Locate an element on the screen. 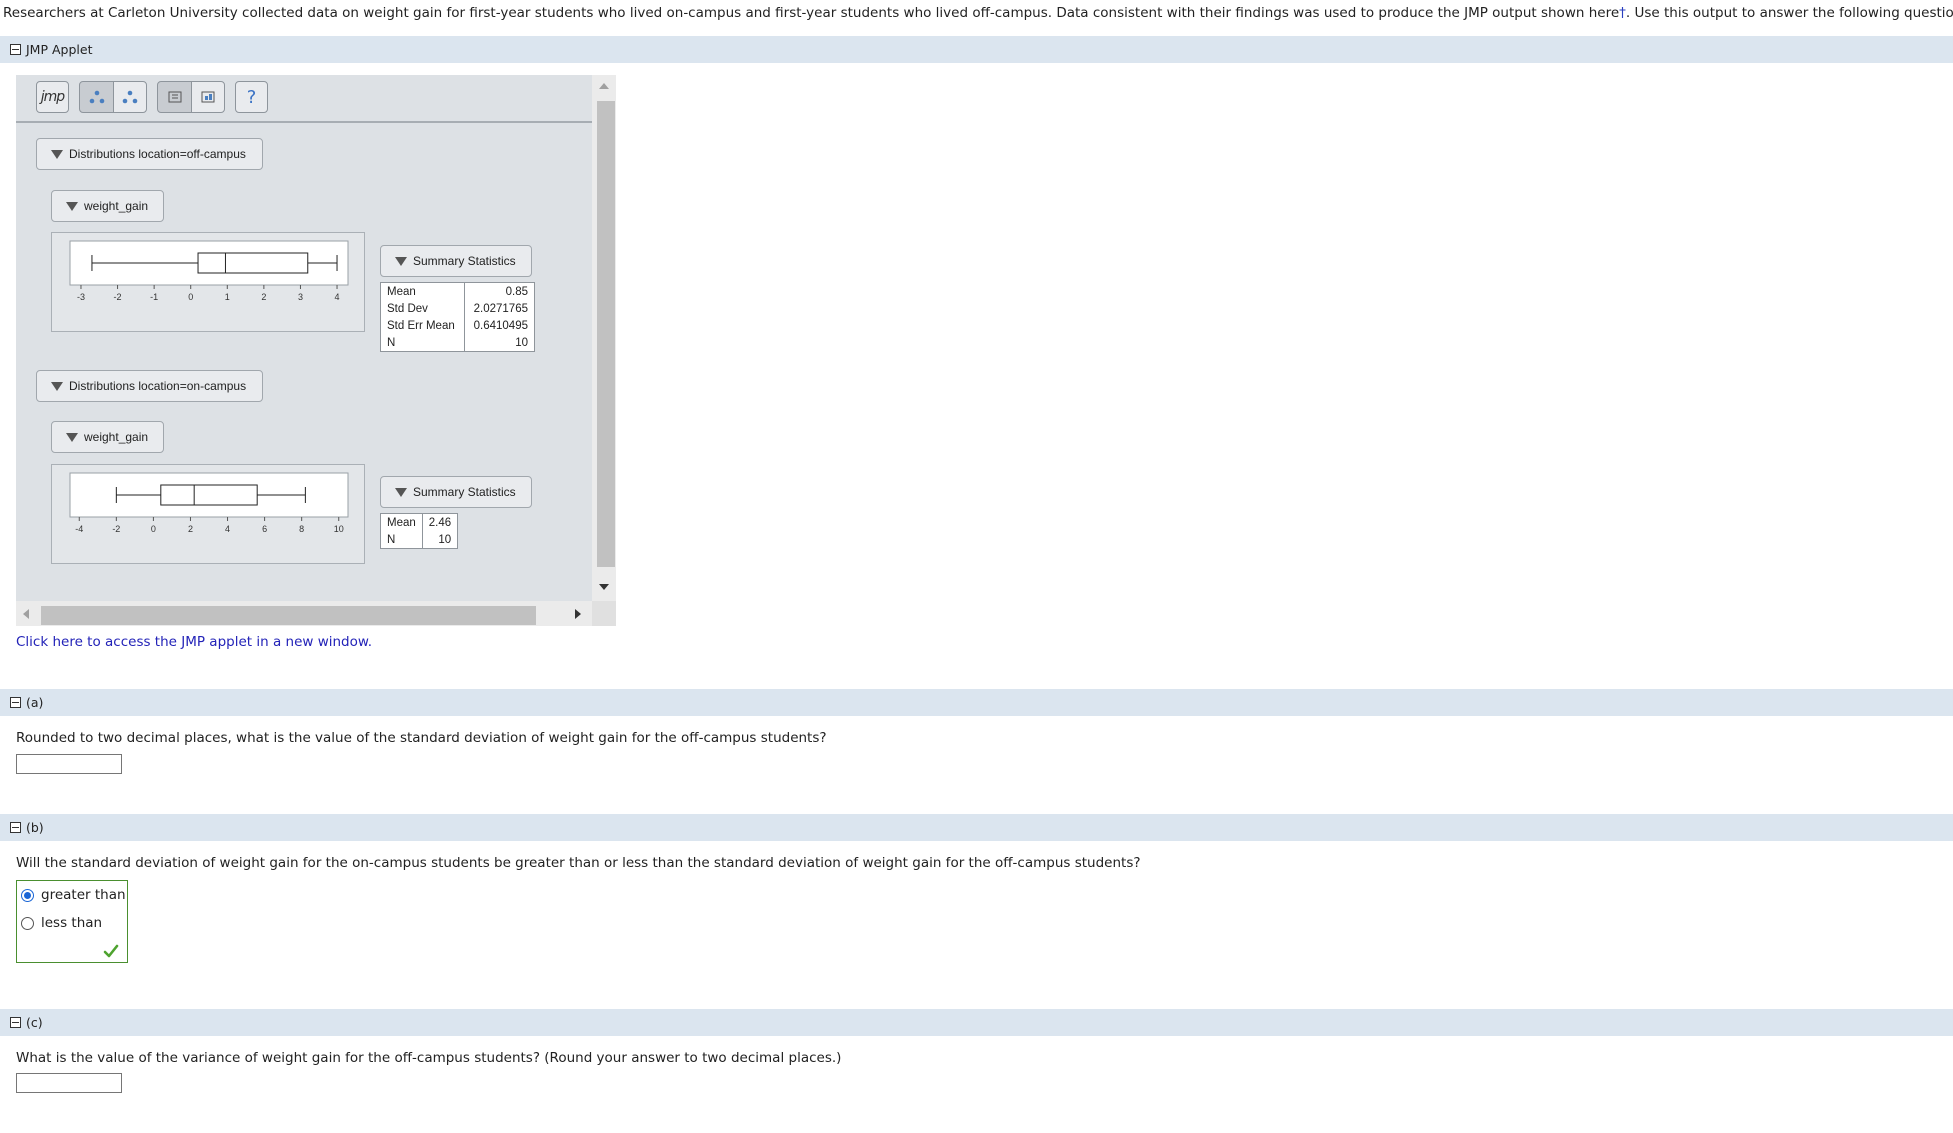 Image resolution: width=1953 pixels, height=1133 pixels. boxplot-svg: -4 -2 0 2 4 6 8 10 is located at coordinates (209, 503).